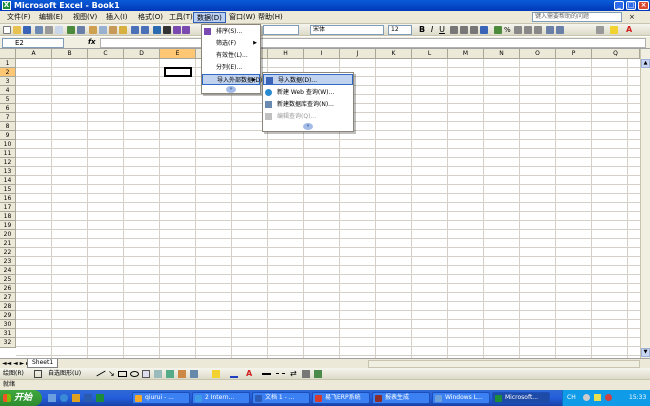 The image size is (650, 406). Describe the element at coordinates (608, 397) in the screenshot. I see `antivirus-icon` at that location.